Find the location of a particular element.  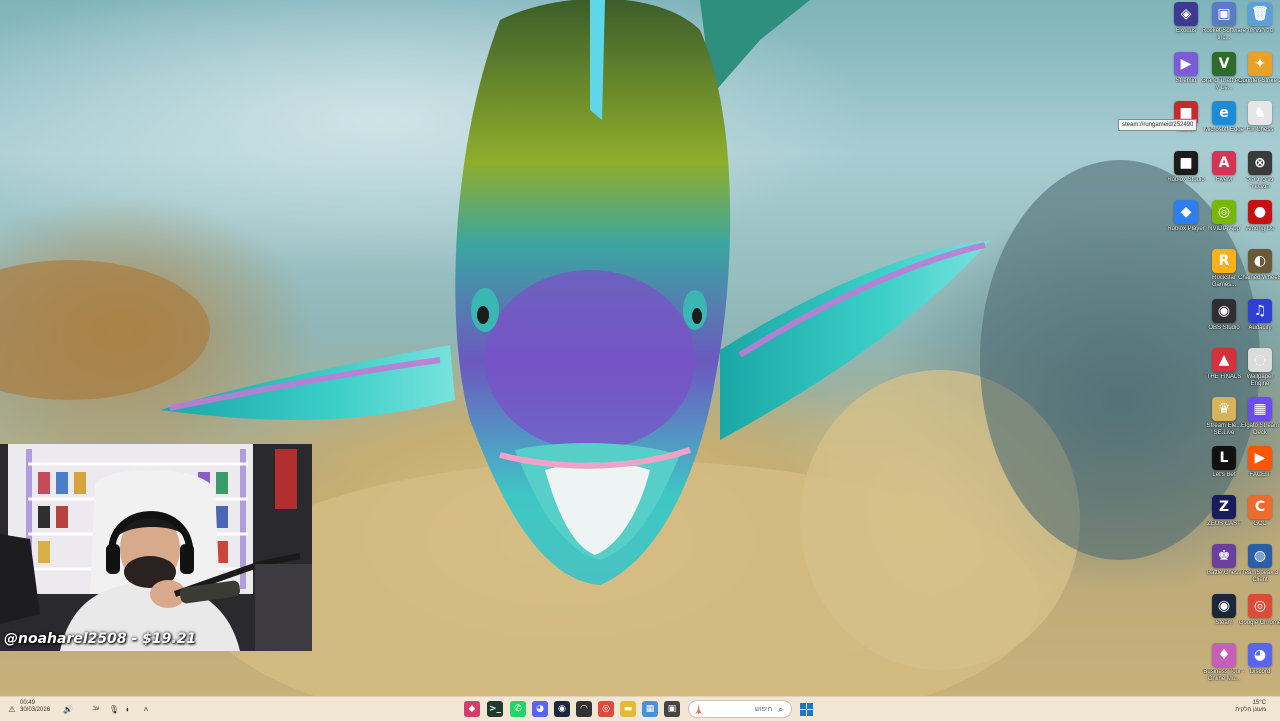

desktop-icon-label: Among Us is located at coordinates (1259, 229).